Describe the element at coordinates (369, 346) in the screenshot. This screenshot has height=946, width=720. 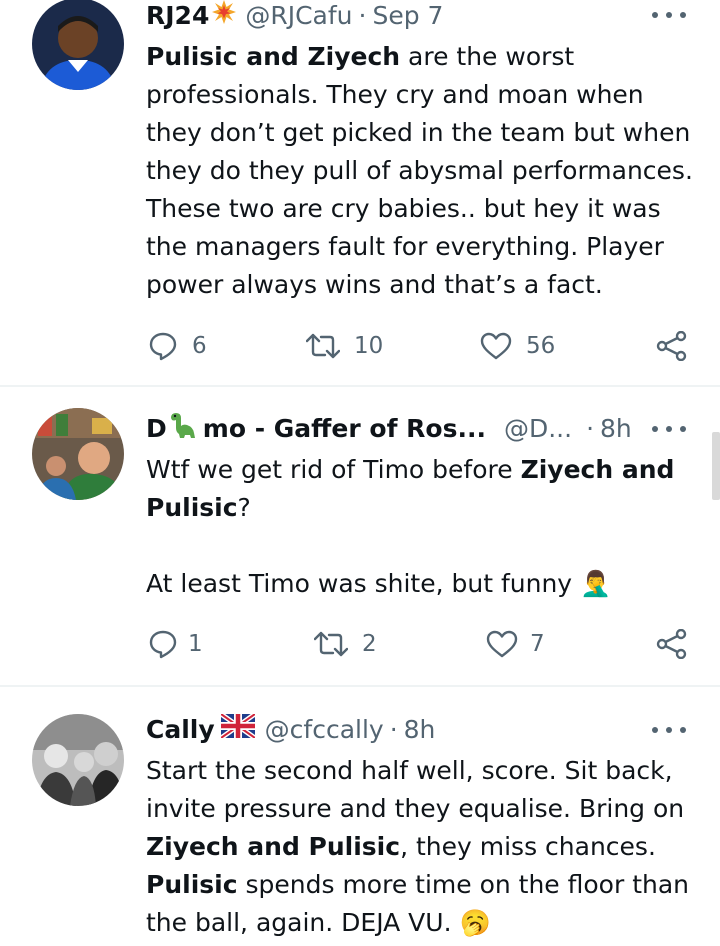
I see `retweet-count: 10` at that location.